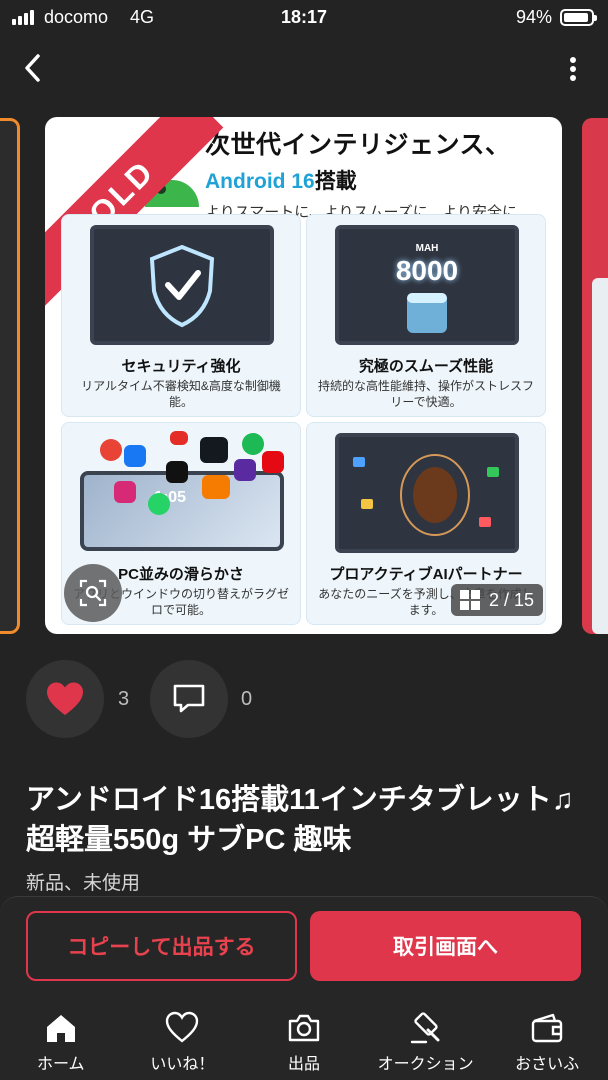 The image size is (608, 1080). I want to click on image-zoom-button, so click(93, 593).